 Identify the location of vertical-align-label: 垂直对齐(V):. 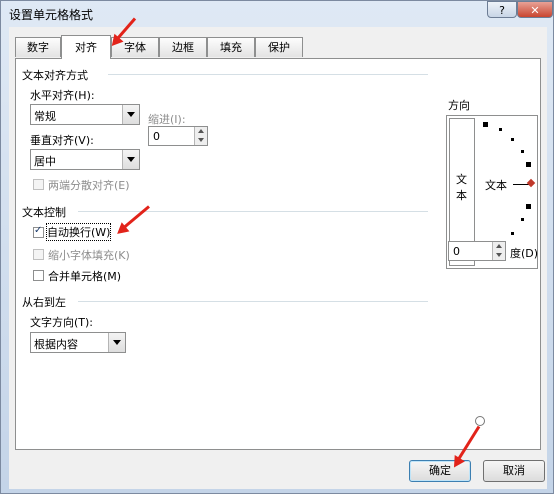
(62, 140).